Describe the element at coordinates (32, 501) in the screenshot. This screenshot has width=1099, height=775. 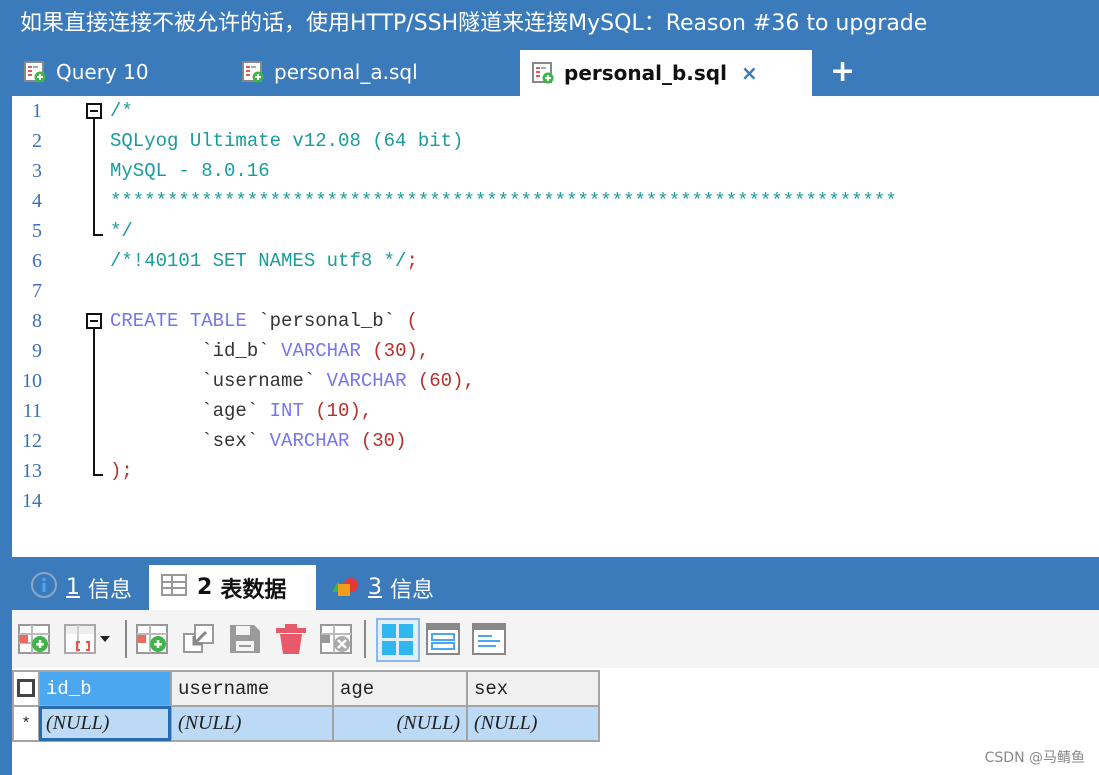
I see `line-number: 14` at that location.